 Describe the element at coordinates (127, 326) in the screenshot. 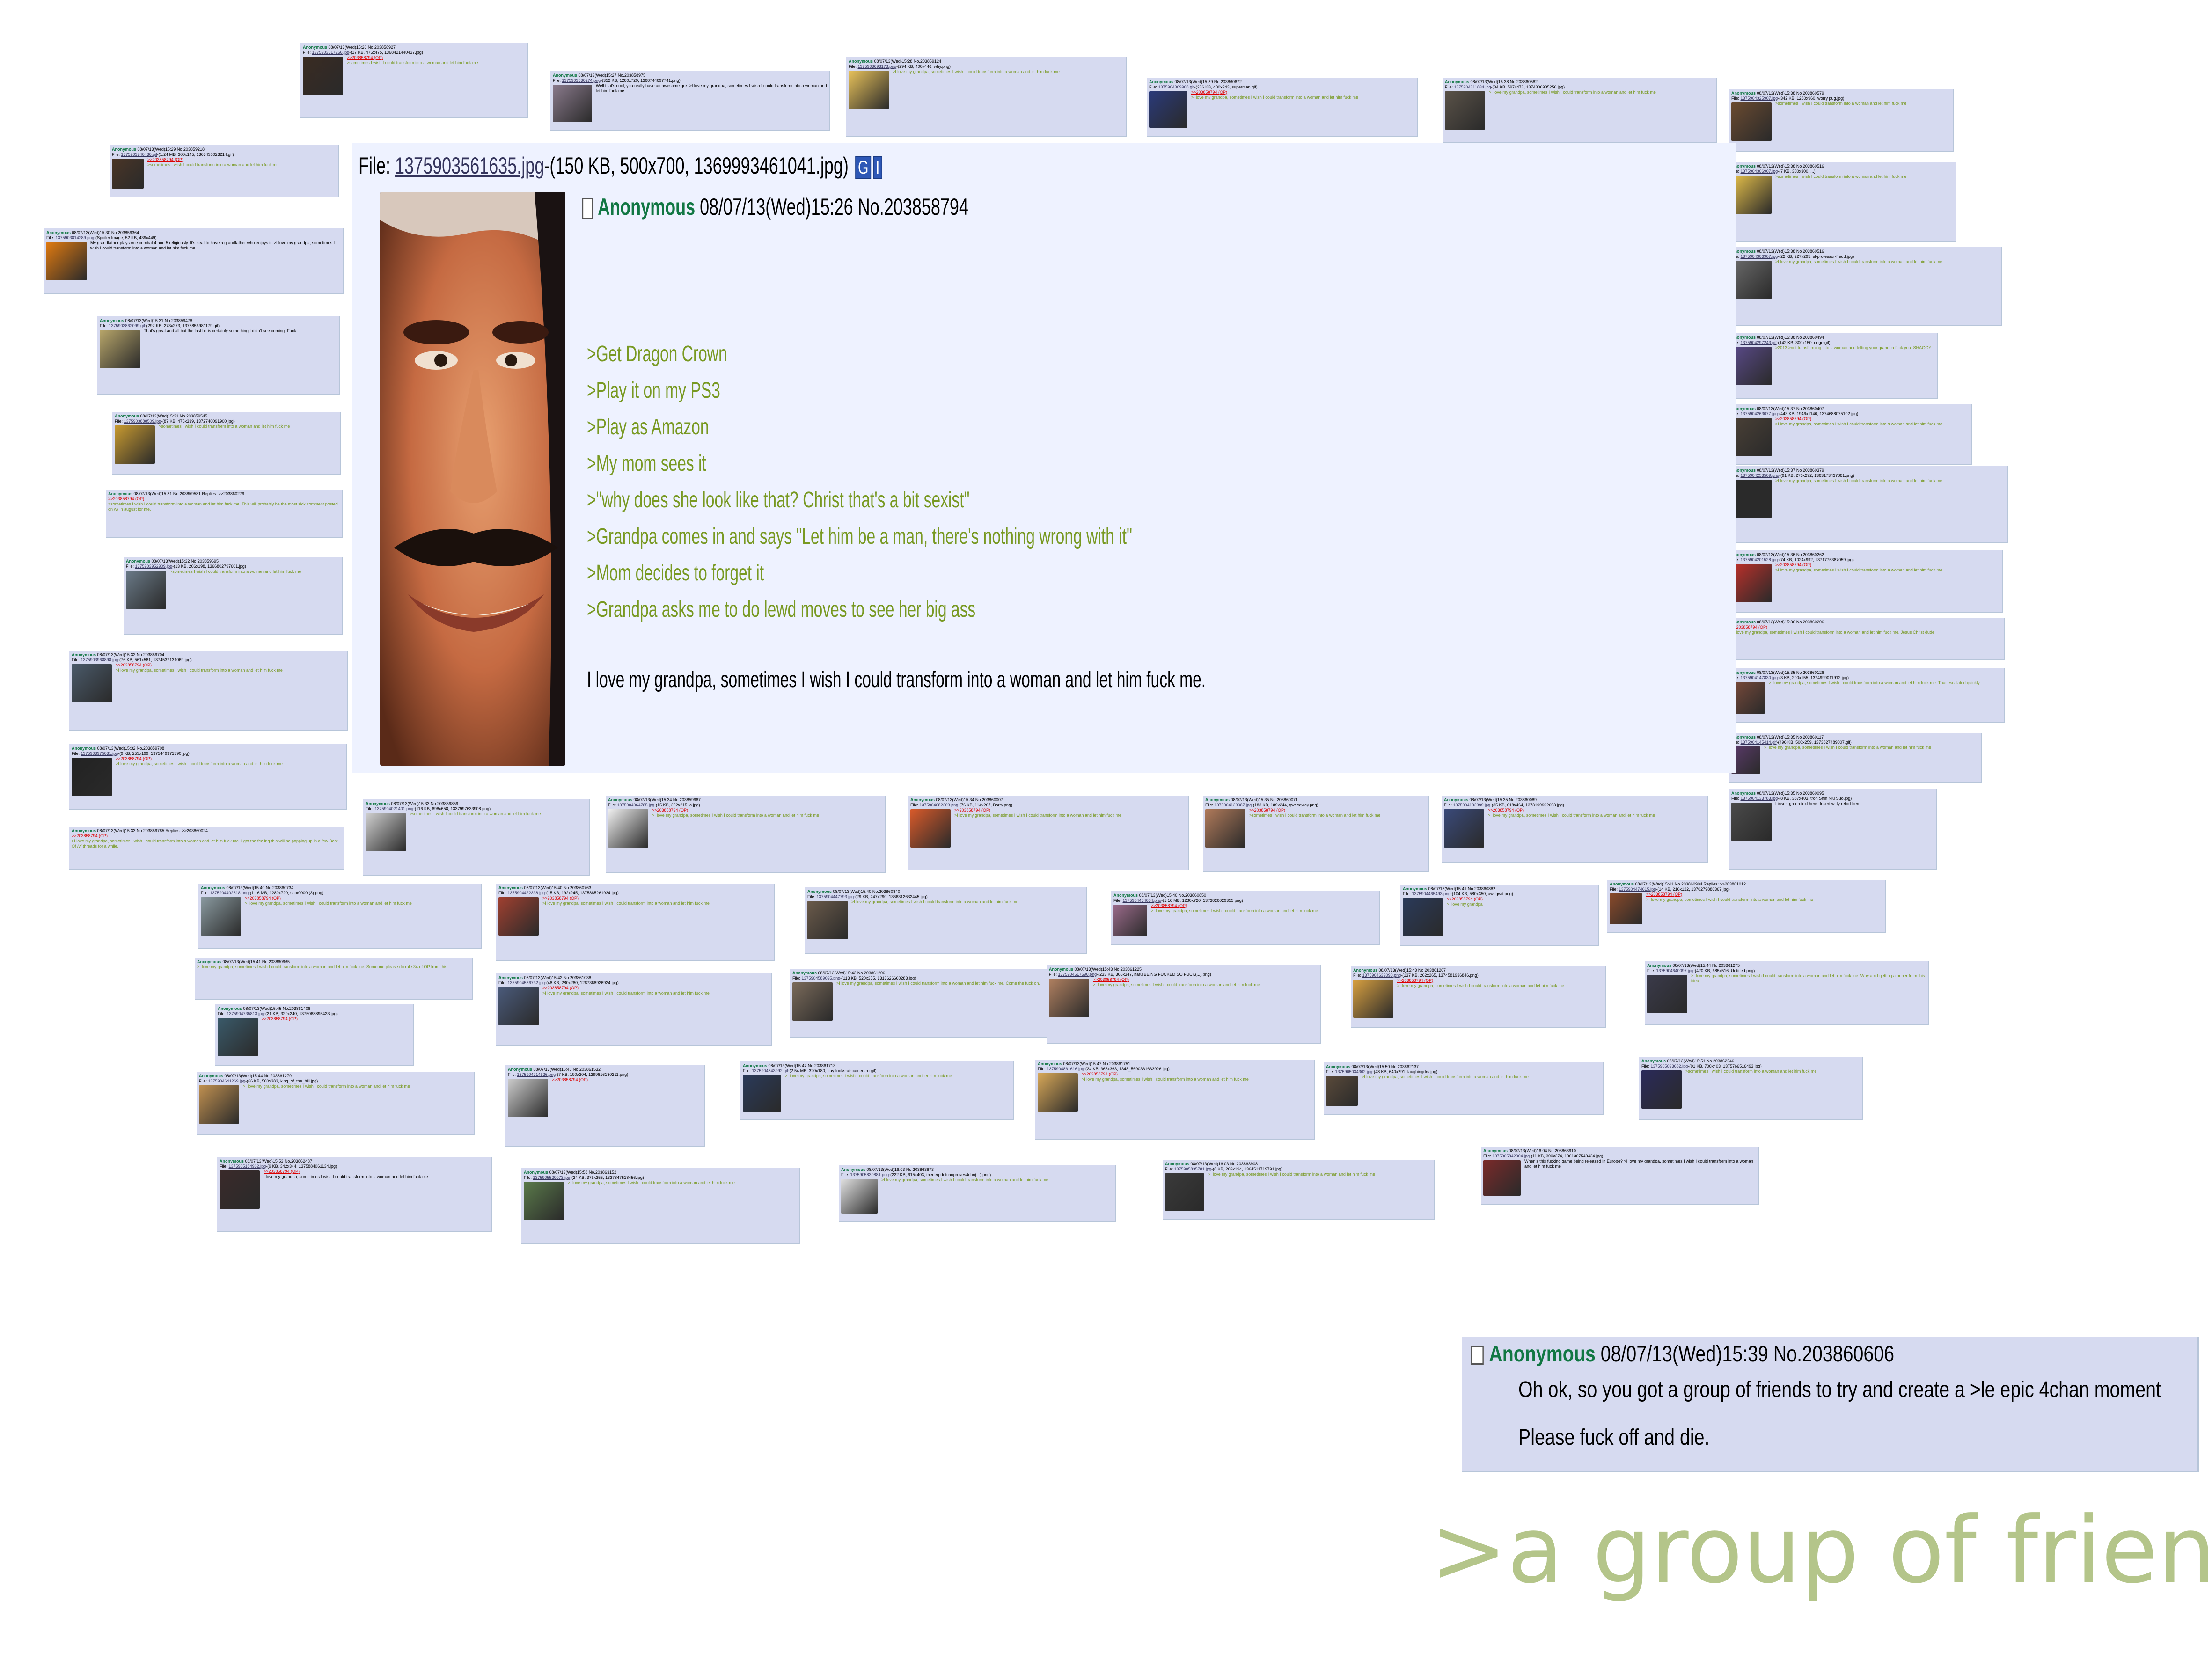

I see `reply-file-link: 1375903862099.gif` at that location.